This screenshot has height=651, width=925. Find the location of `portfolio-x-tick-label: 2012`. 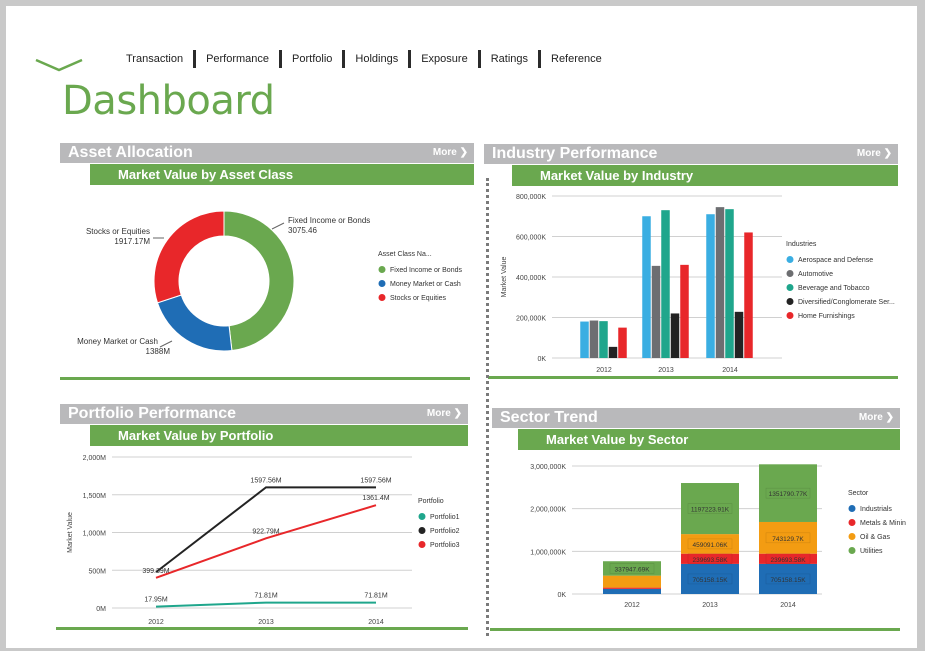

portfolio-x-tick-label: 2012 is located at coordinates (156, 622).